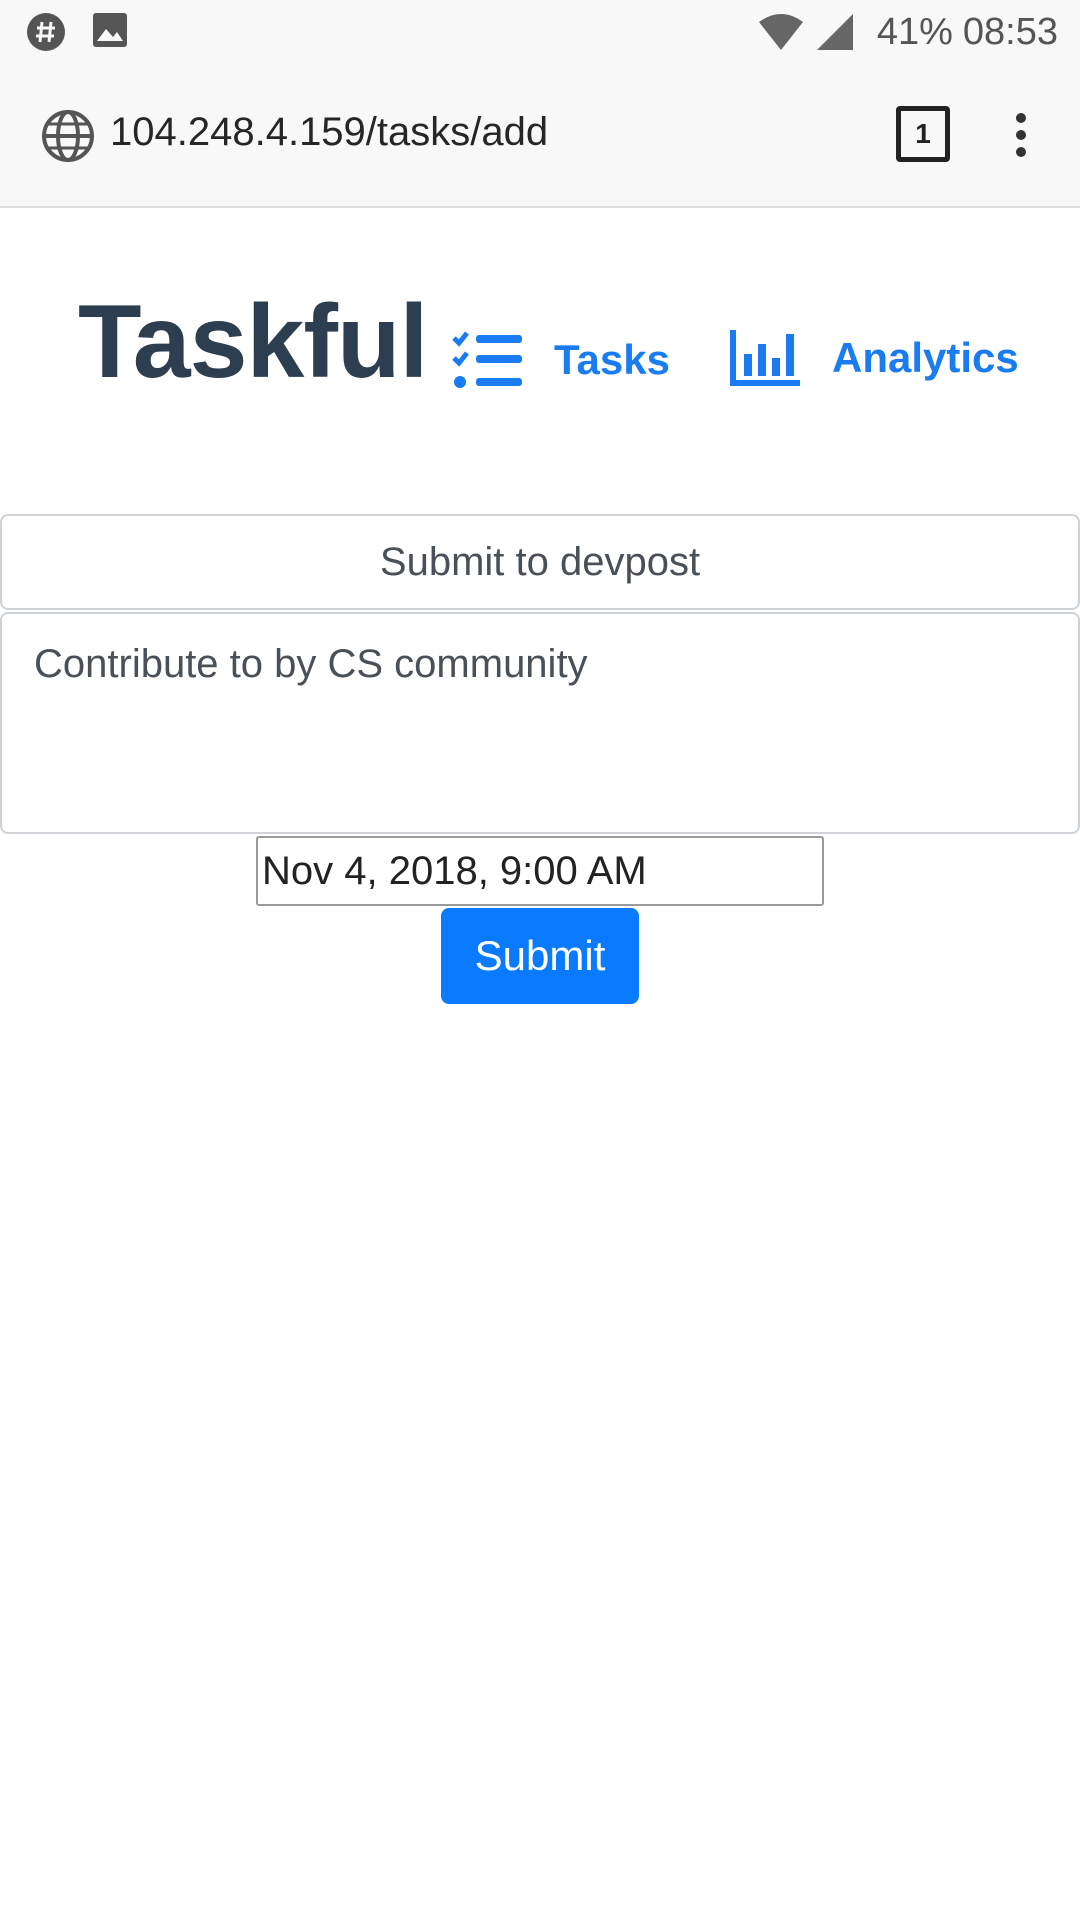 This screenshot has width=1080, height=1920. I want to click on browser-toolbar: 104.248.4.159/tasks/add 1, so click(540, 135).